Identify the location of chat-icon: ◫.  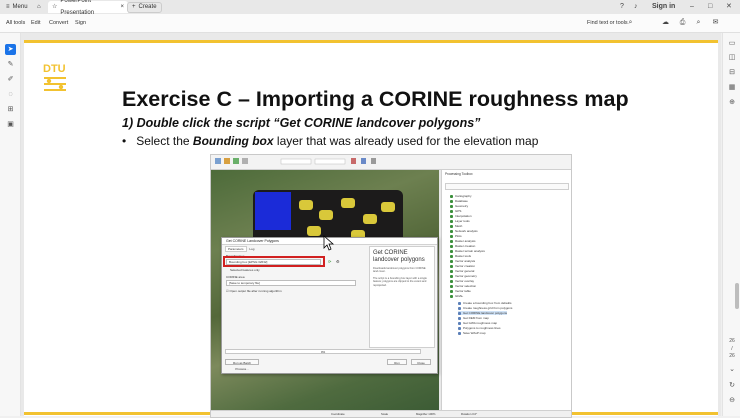
(732, 58).